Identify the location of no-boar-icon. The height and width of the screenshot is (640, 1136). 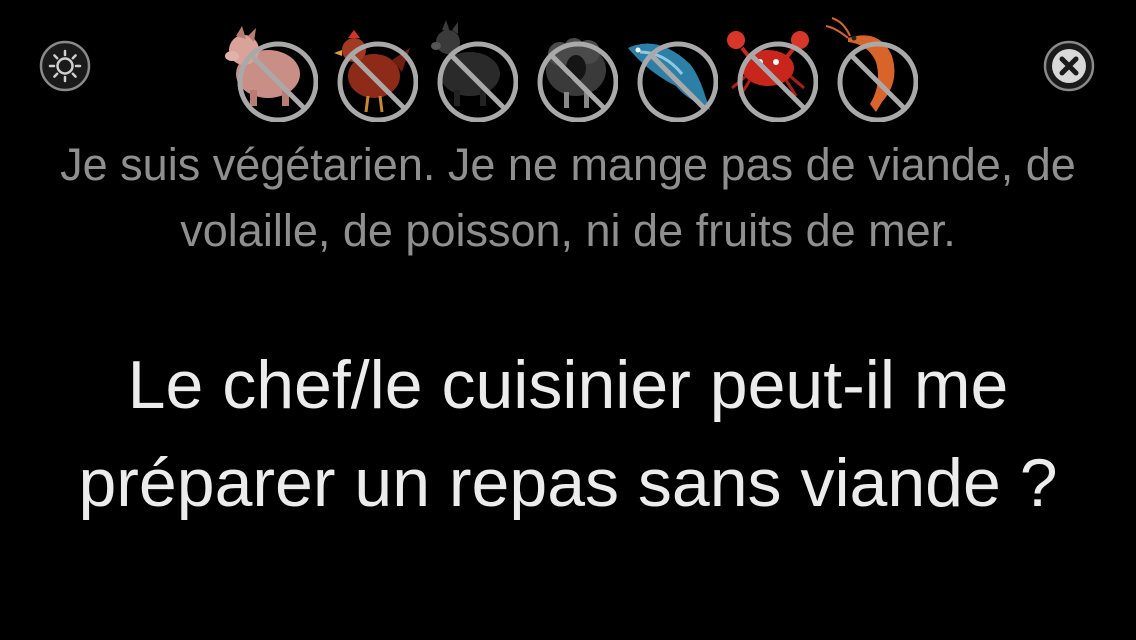
(468, 67).